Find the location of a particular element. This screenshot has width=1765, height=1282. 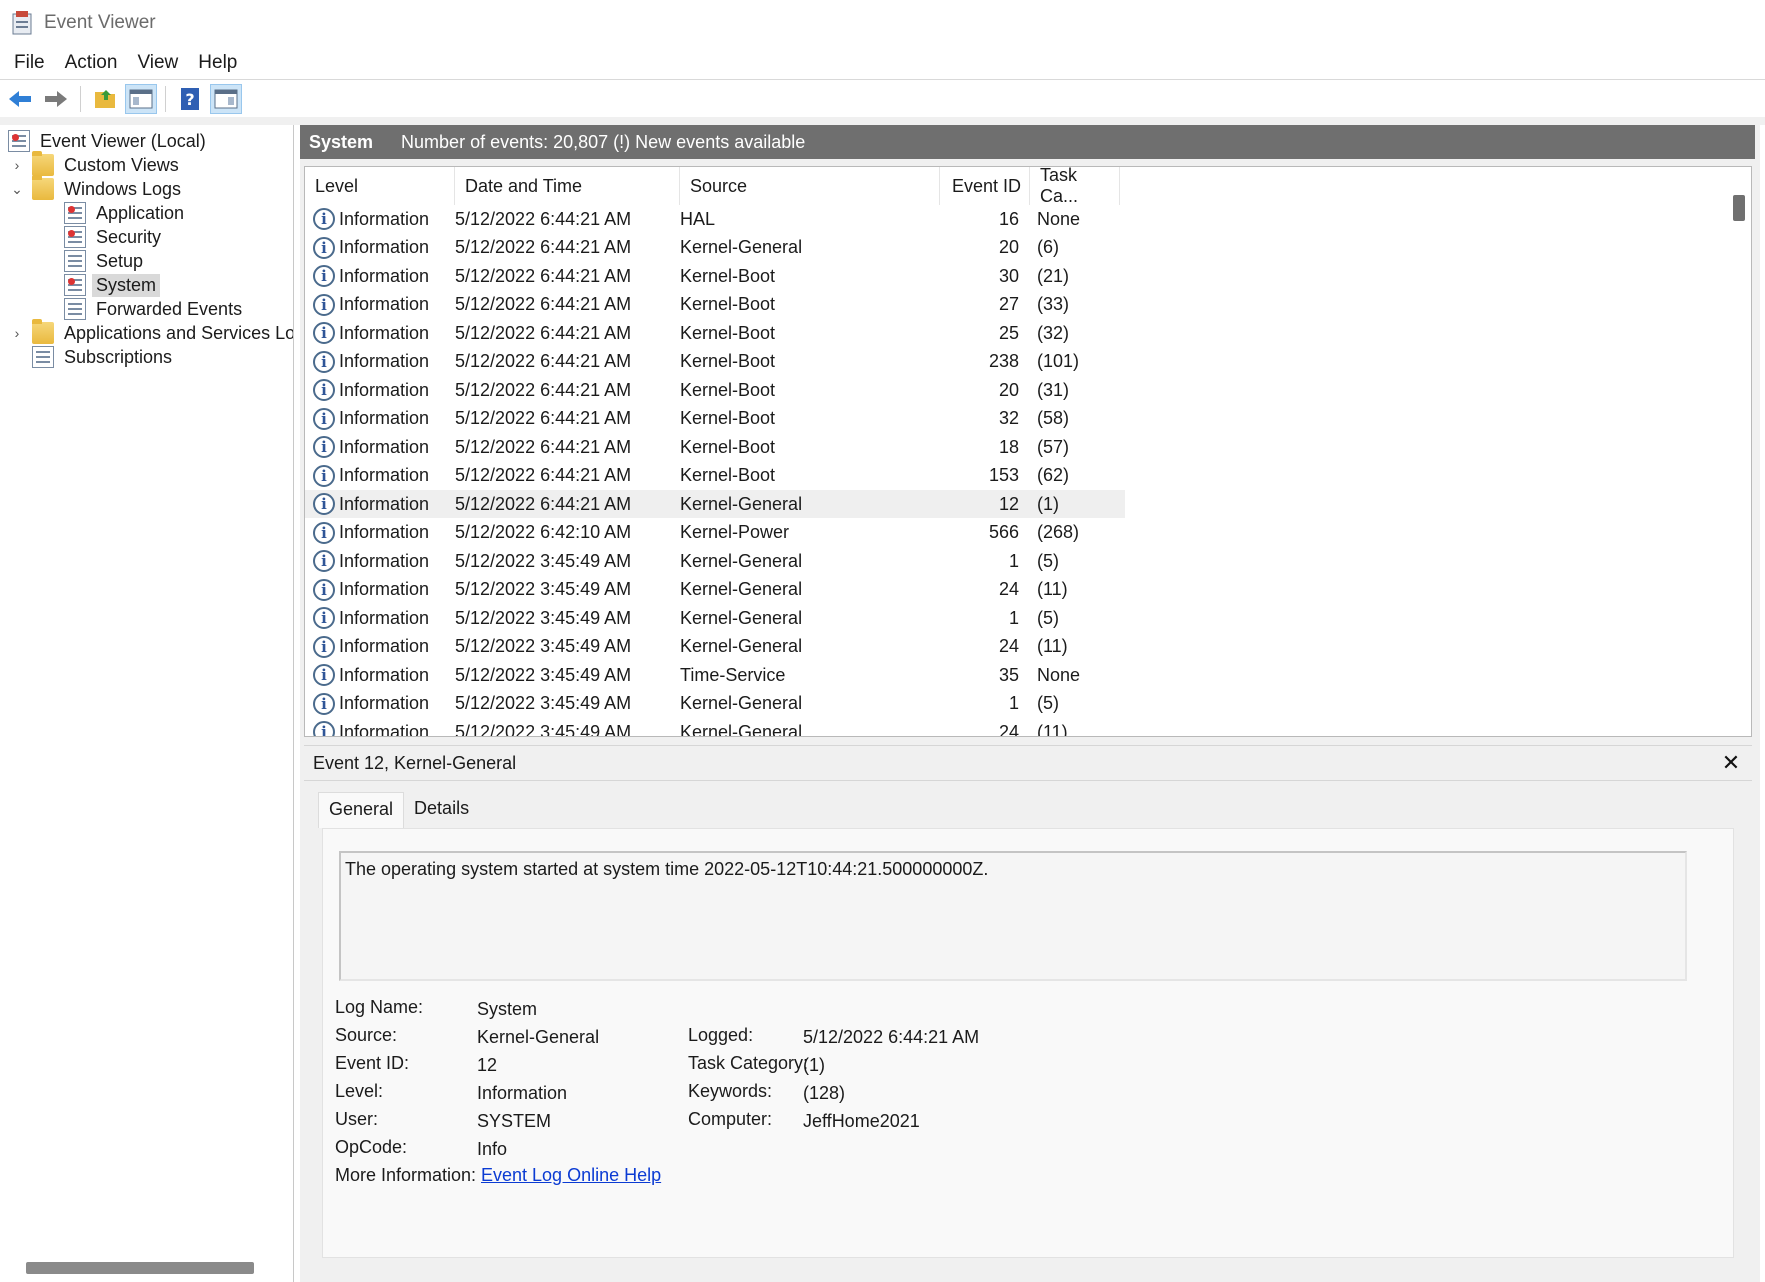

event-detail-title: Event 12, Kernel-General is located at coordinates (415, 762).